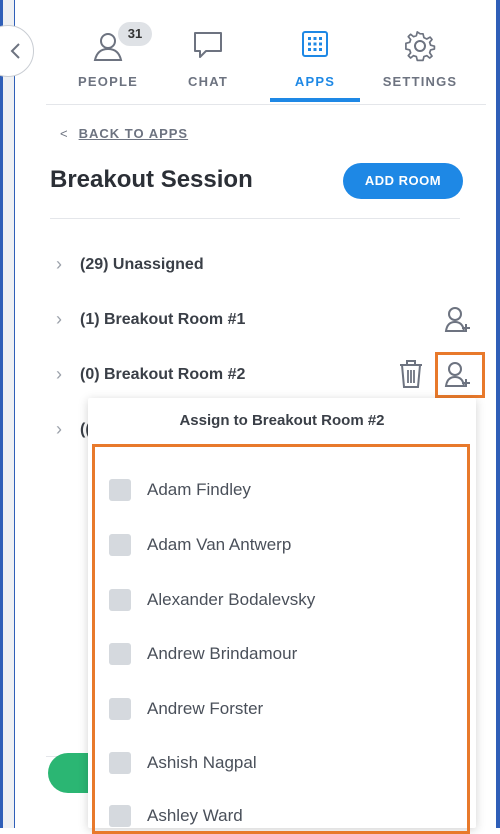  What do you see at coordinates (111, 52) in the screenshot?
I see `tab-people: 31 PEOPLE` at bounding box center [111, 52].